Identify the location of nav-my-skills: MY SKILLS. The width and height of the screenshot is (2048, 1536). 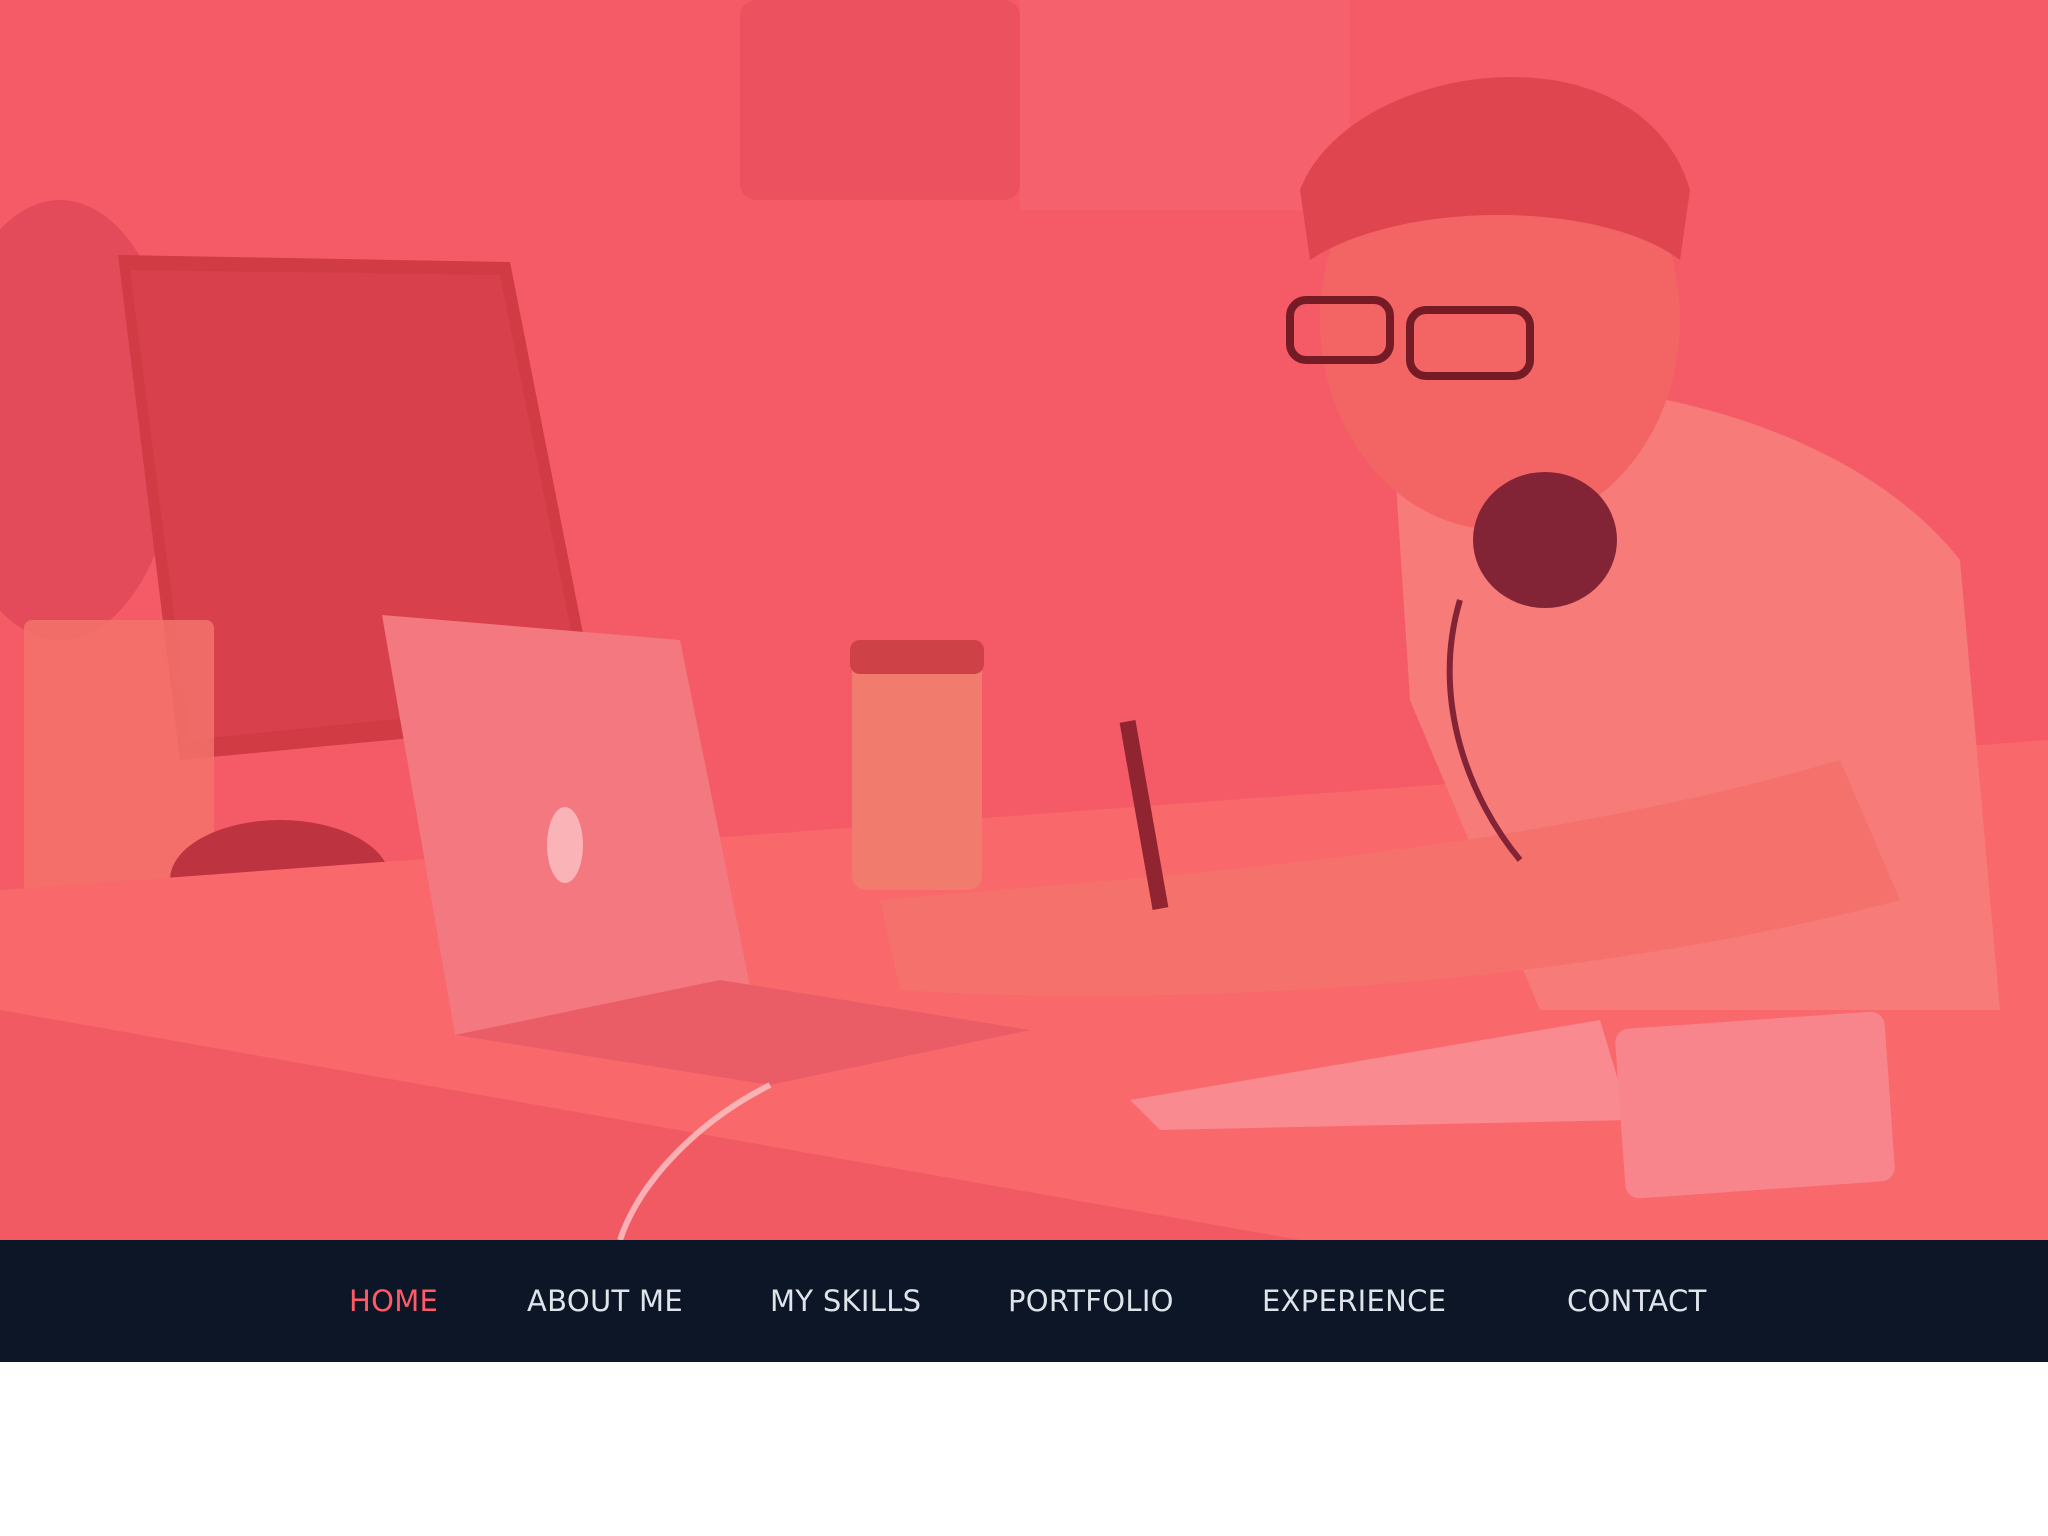
(845, 1301).